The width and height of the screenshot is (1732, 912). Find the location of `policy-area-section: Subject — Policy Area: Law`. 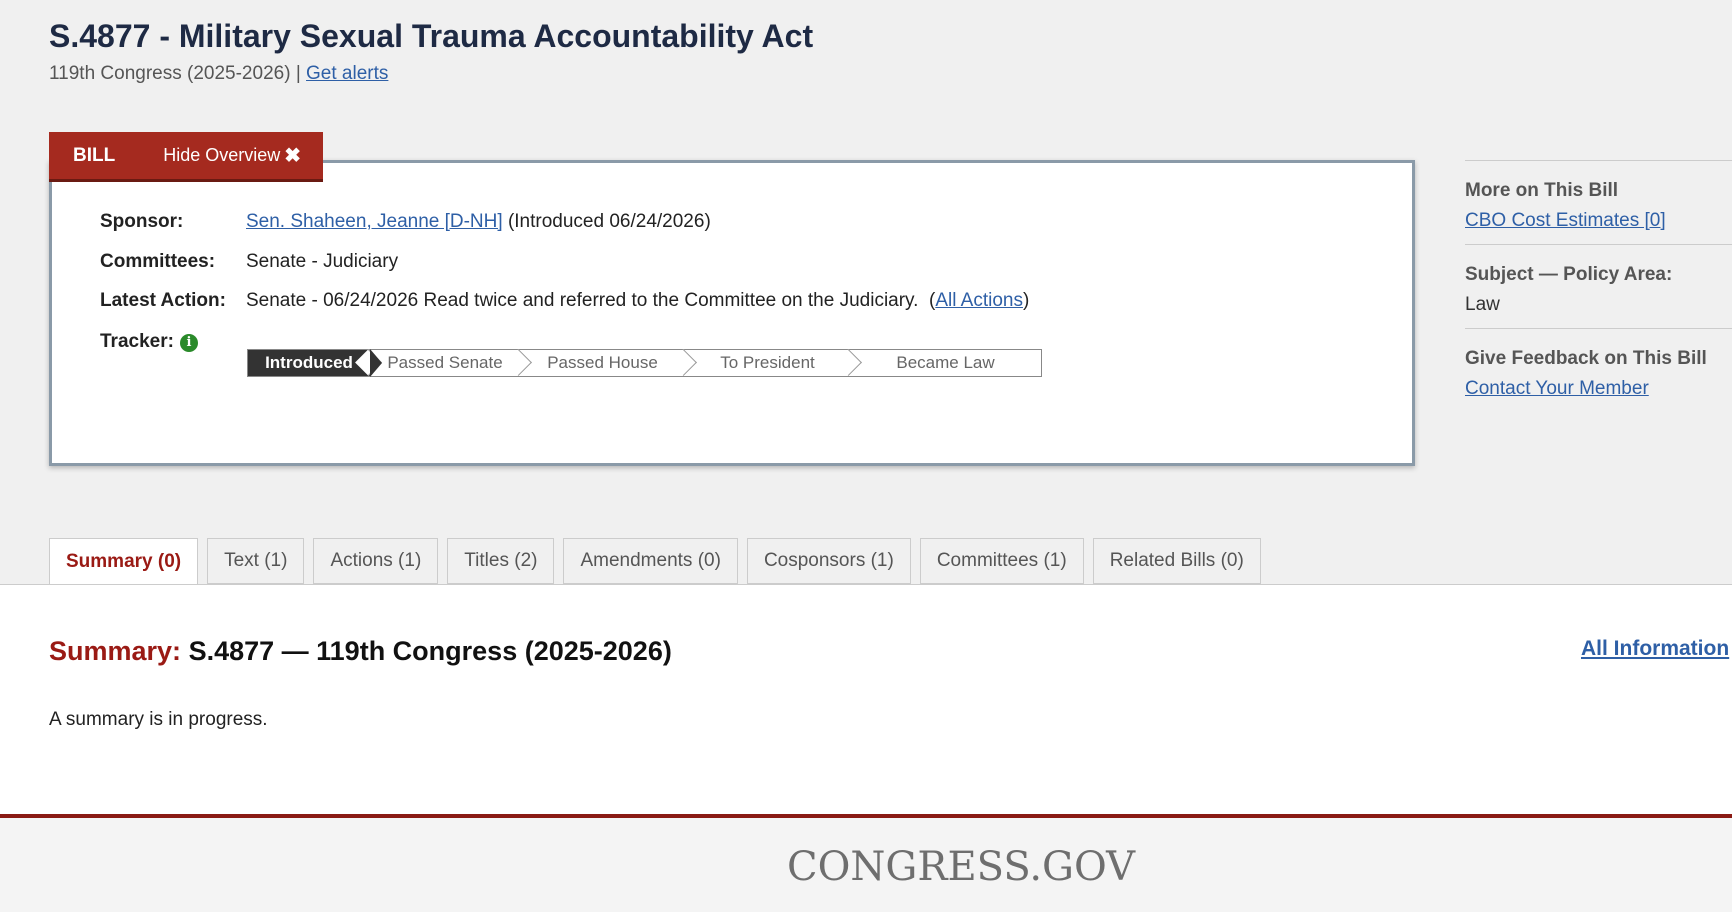

policy-area-section: Subject — Policy Area: Law is located at coordinates (1598, 286).